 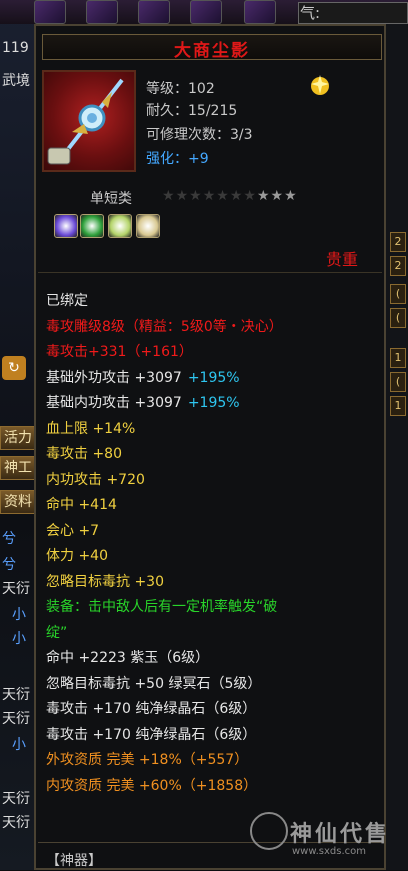 I want to click on attribute-text: 忽略目标毒抗 +30, so click(x=105, y=581).